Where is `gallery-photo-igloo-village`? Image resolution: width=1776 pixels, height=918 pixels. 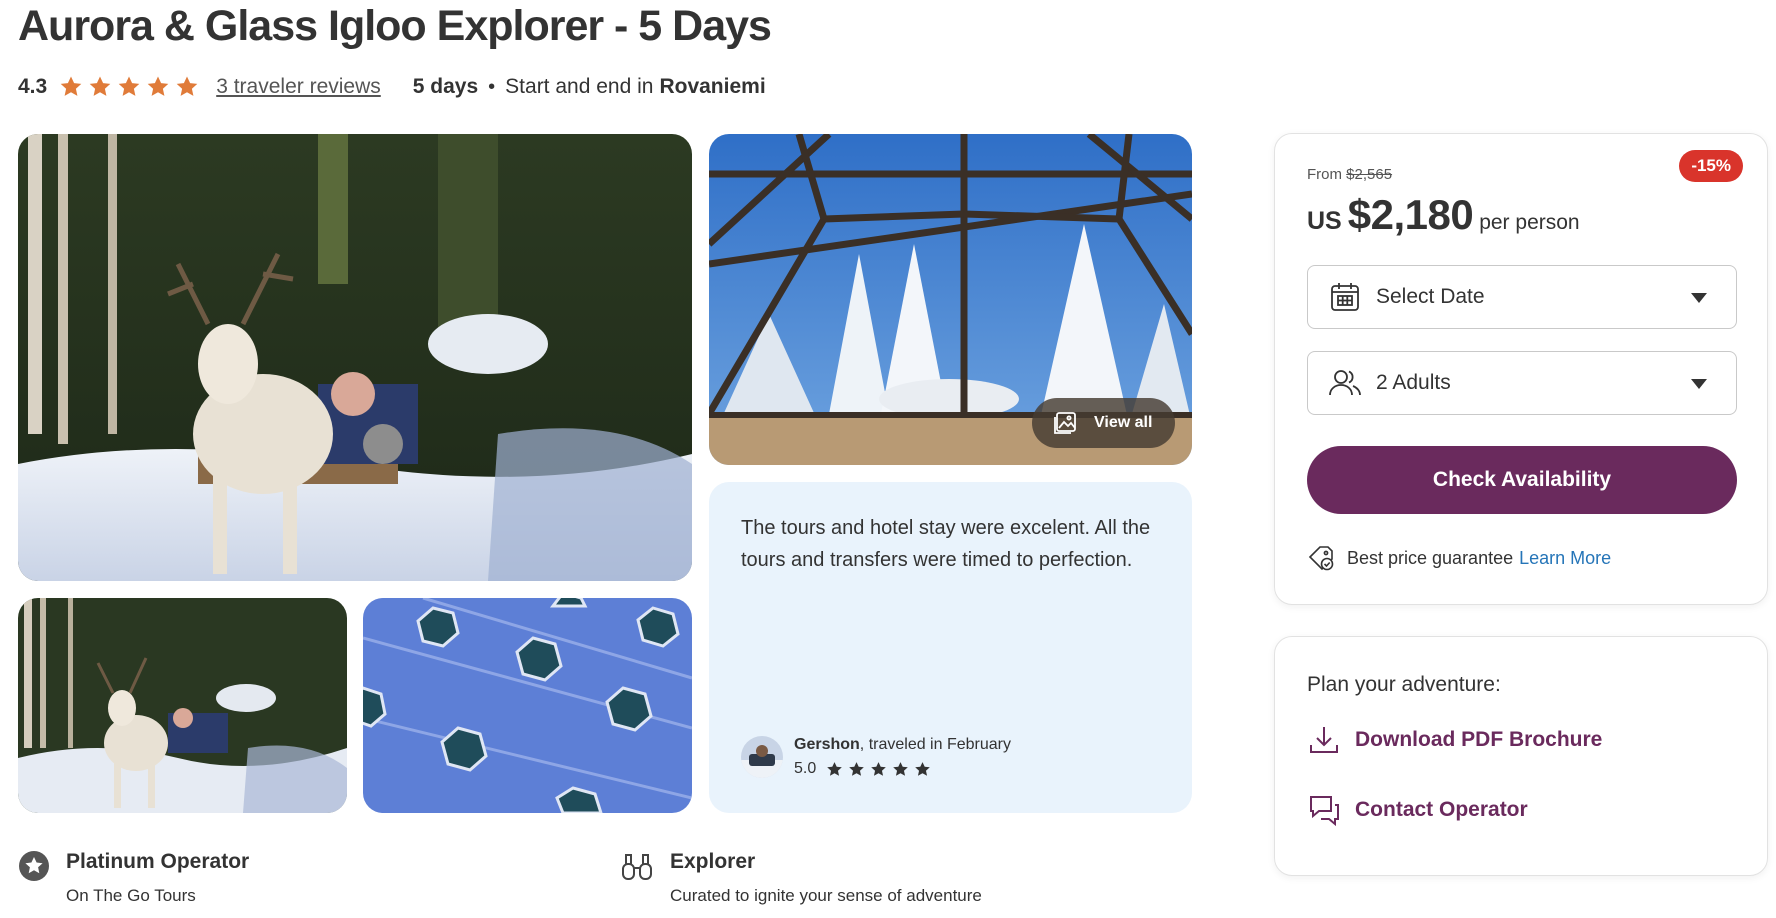
gallery-photo-igloo-village is located at coordinates (527, 705).